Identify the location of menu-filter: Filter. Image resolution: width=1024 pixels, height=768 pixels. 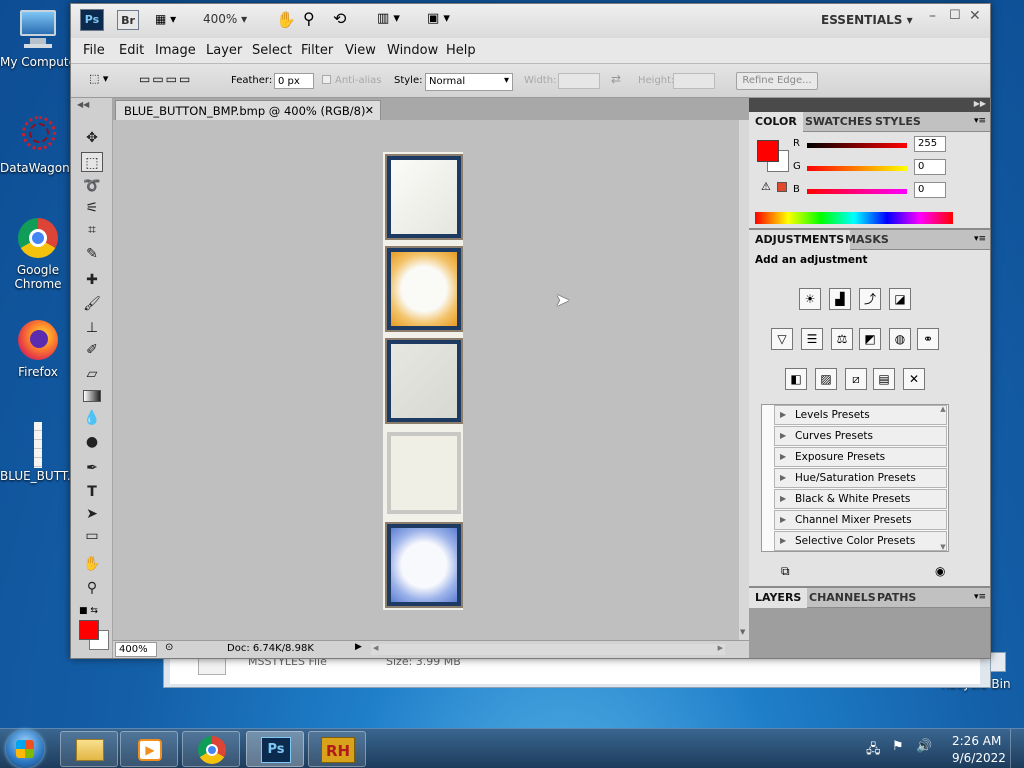
(317, 50).